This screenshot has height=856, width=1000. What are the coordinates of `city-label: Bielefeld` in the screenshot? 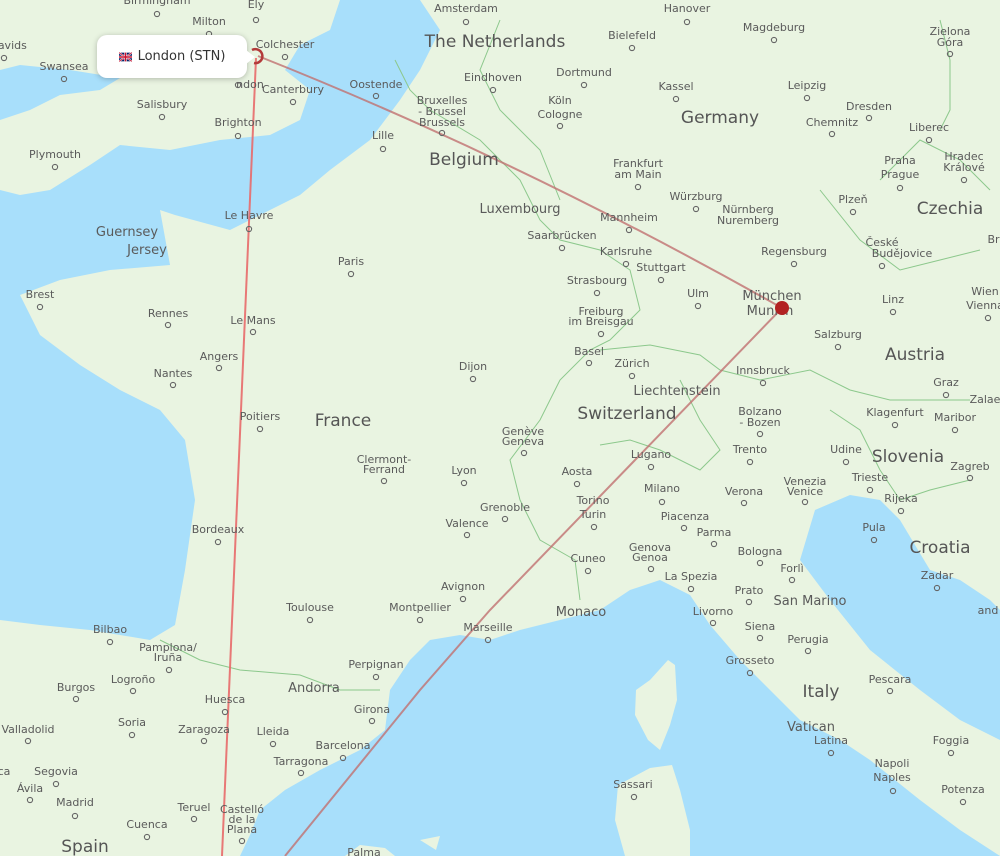 It's located at (632, 35).